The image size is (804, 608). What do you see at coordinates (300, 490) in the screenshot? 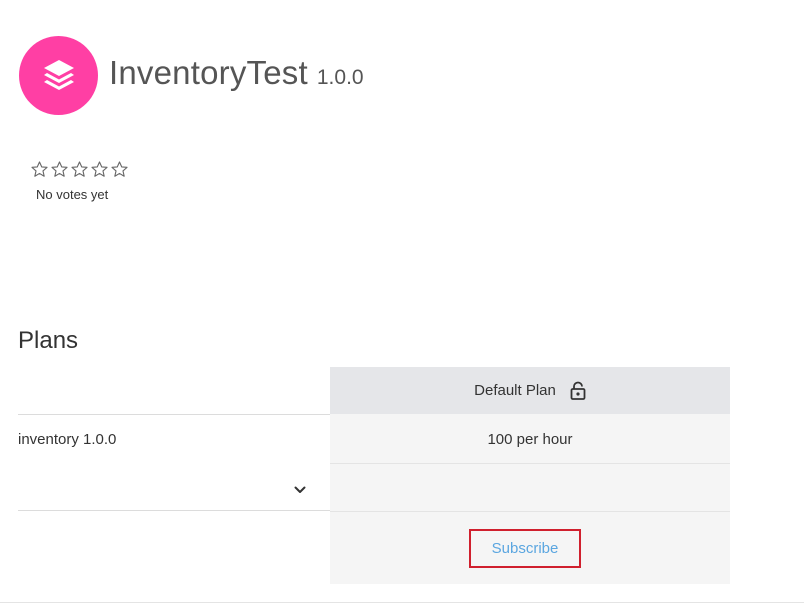
I see `chevron-down-icon` at bounding box center [300, 490].